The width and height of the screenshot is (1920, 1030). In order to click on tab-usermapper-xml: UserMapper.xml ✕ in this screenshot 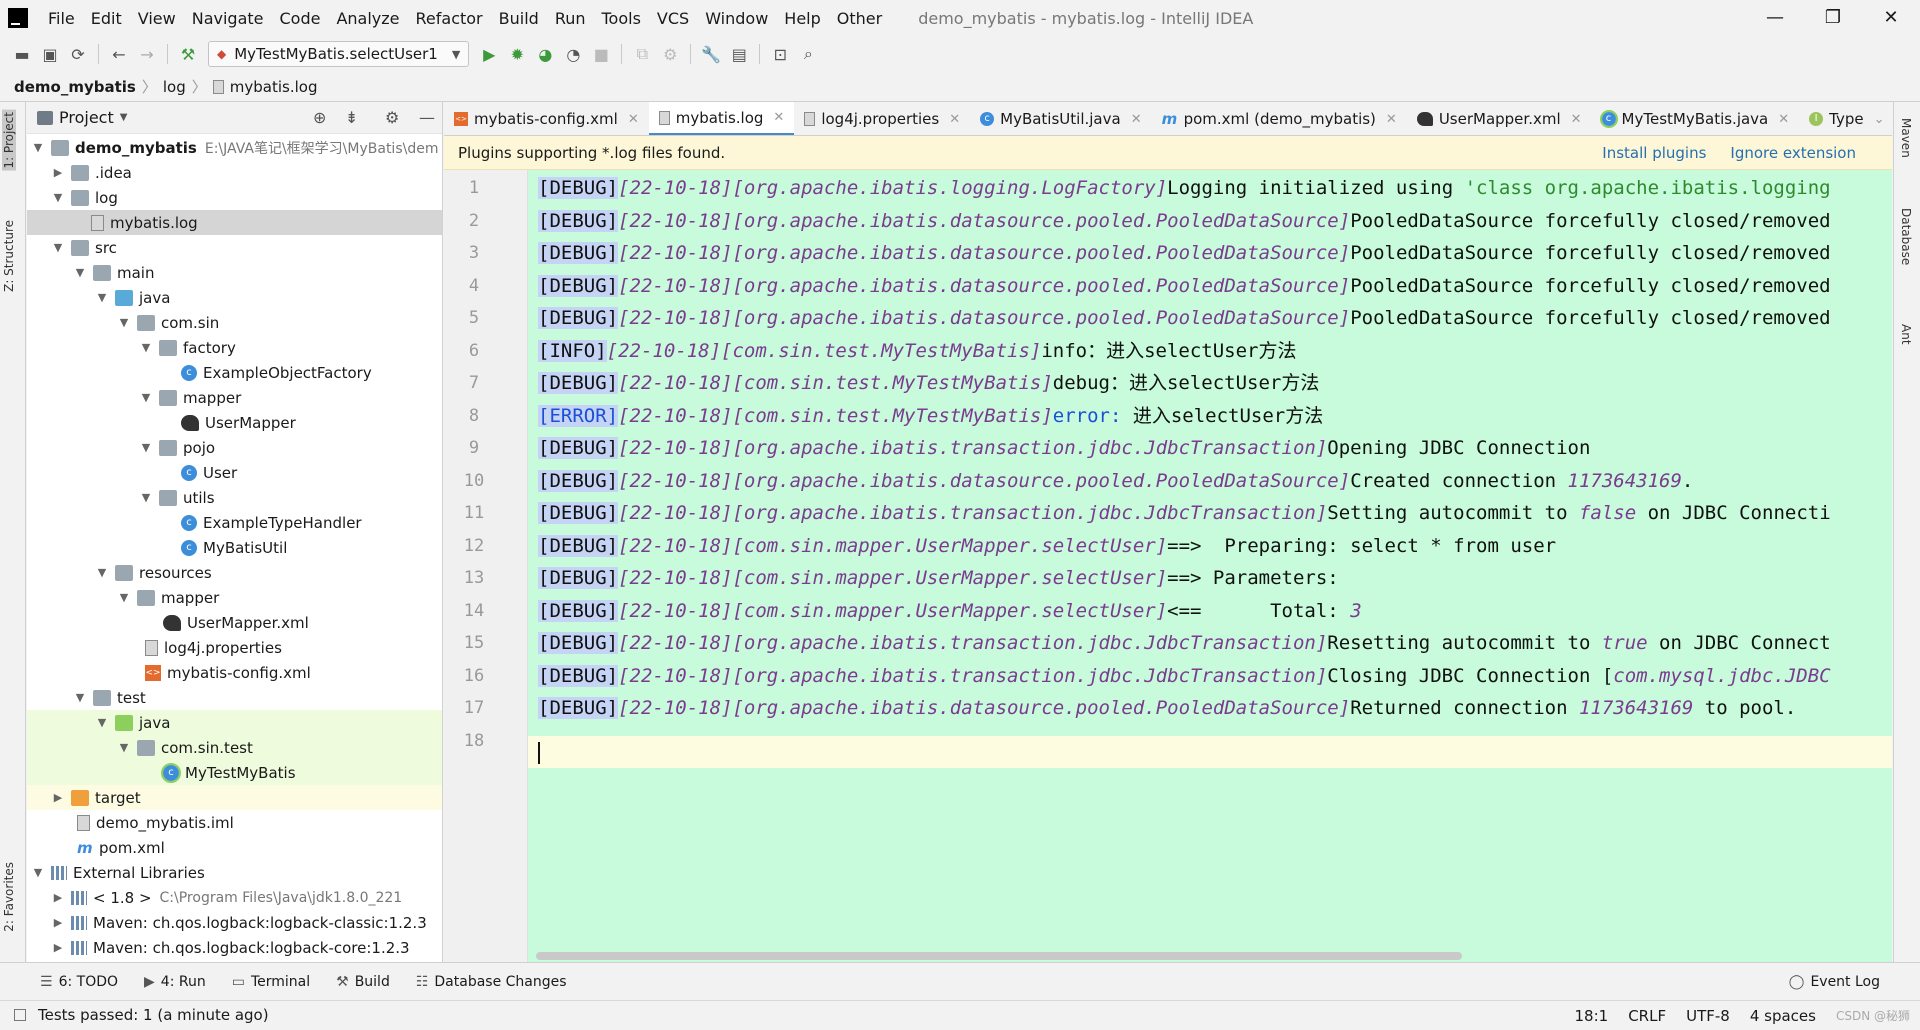, I will do `click(1499, 118)`.